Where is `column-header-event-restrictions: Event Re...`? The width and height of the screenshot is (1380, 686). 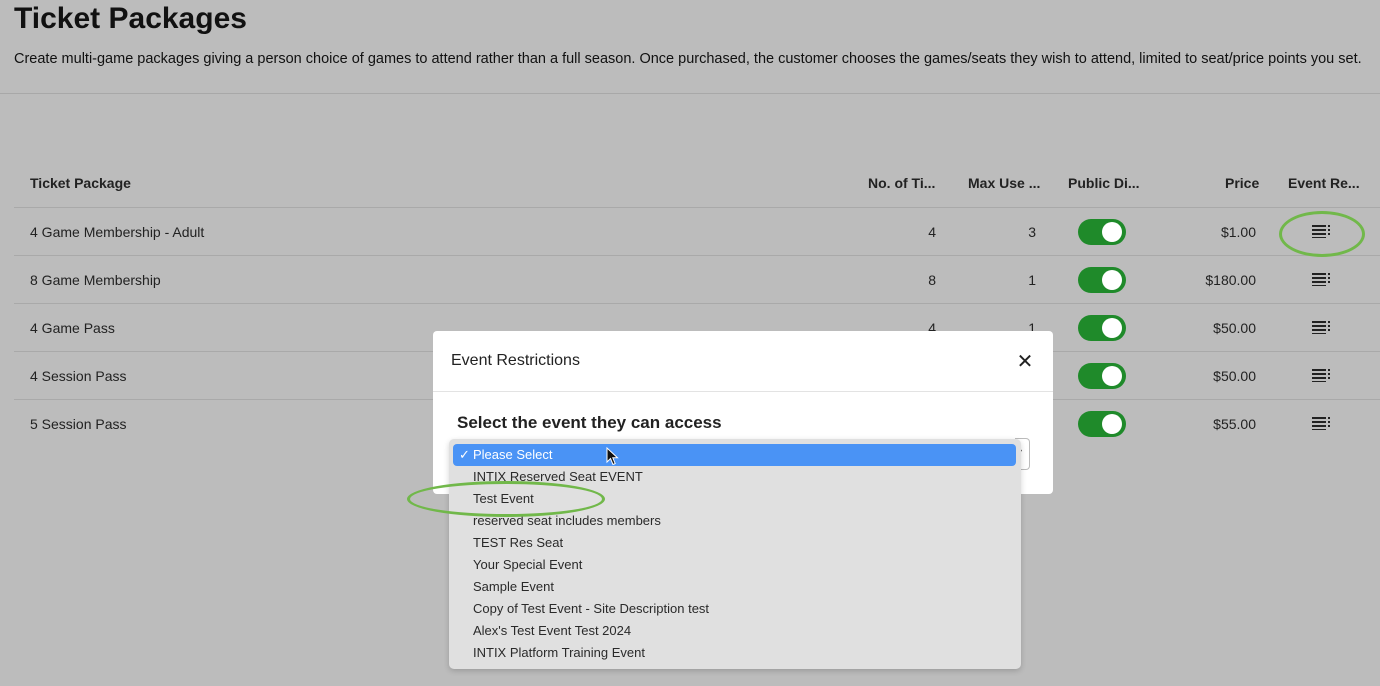
column-header-event-restrictions: Event Re... is located at coordinates (1324, 183).